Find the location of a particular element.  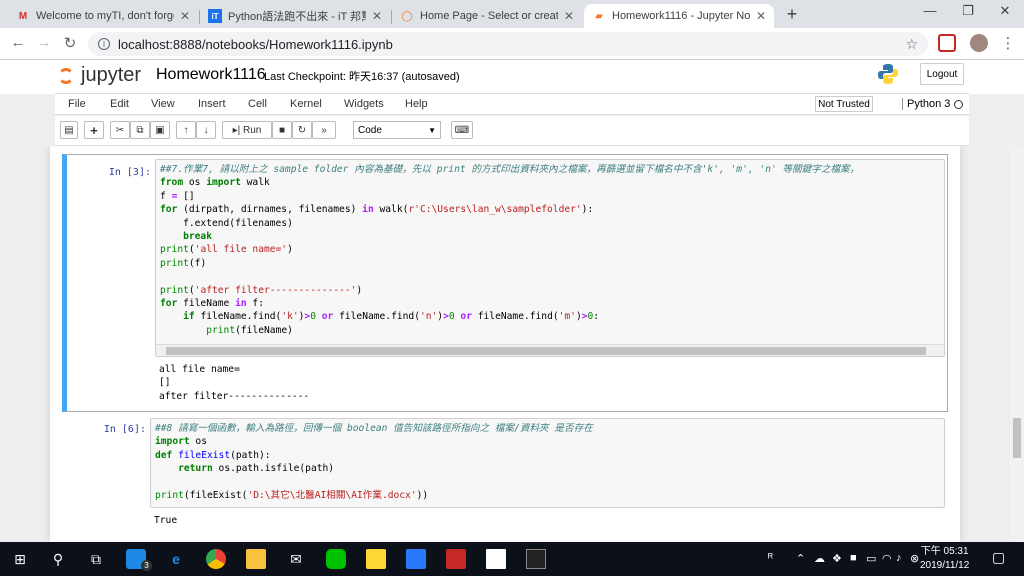

menu-file: File is located at coordinates (77, 104).